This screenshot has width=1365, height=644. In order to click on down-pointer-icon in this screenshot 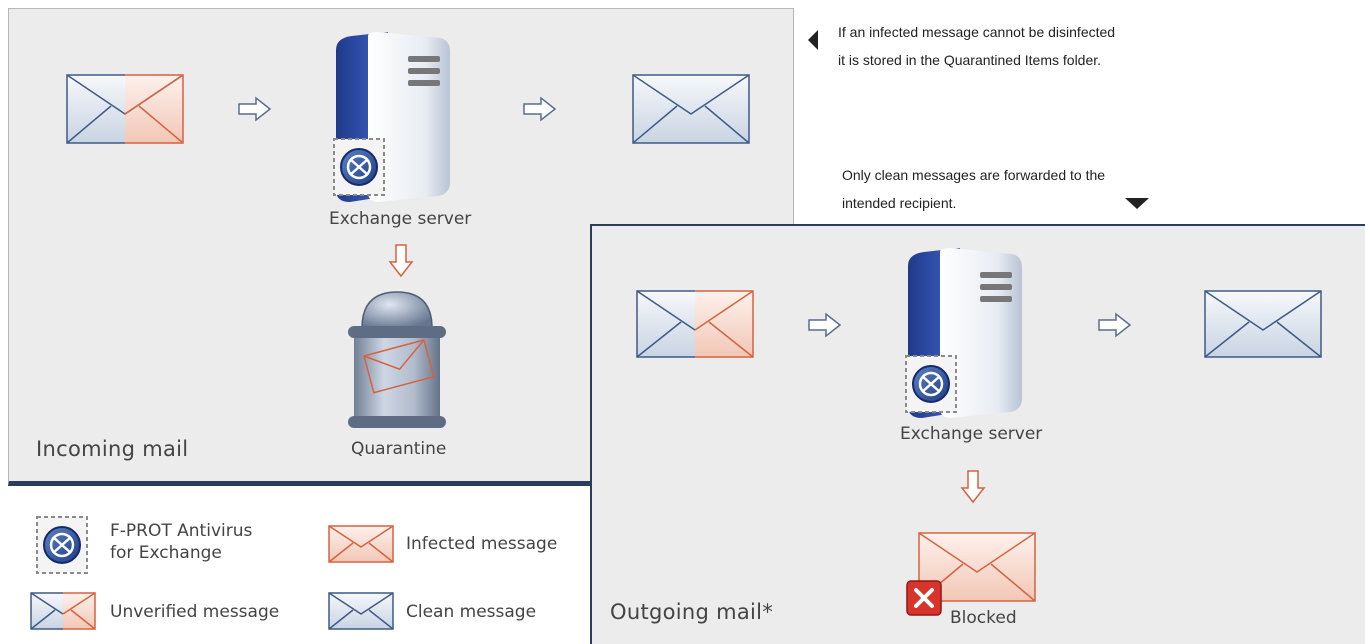, I will do `click(1137, 203)`.